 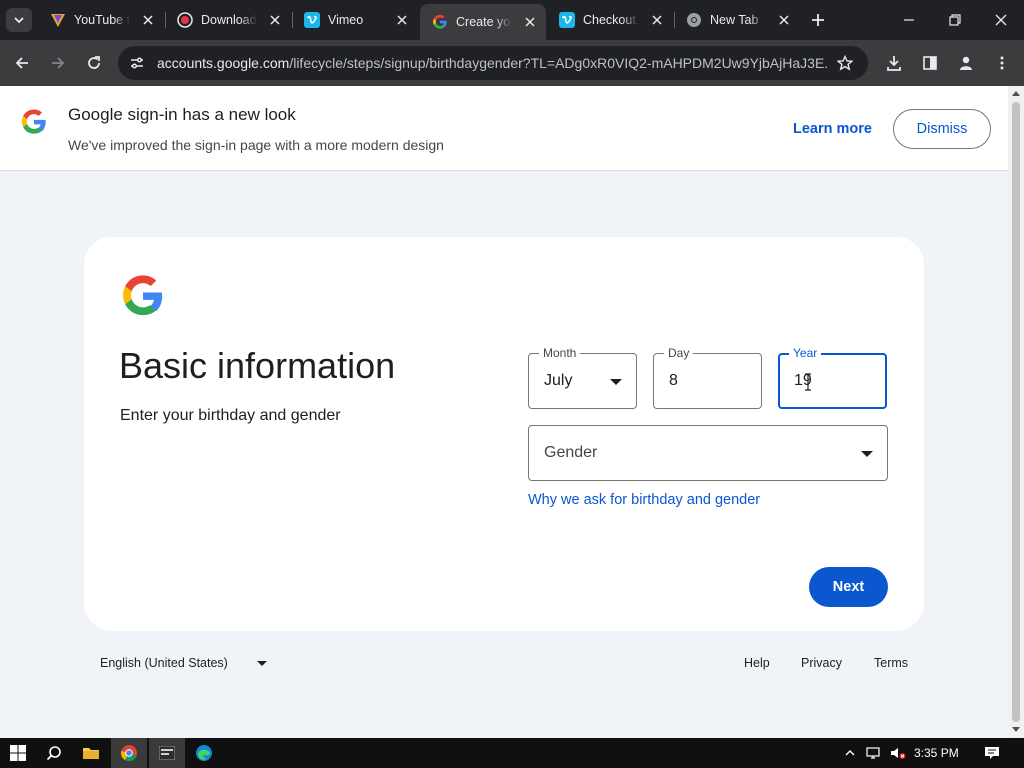 I want to click on windows-logo-icon, so click(x=18, y=753).